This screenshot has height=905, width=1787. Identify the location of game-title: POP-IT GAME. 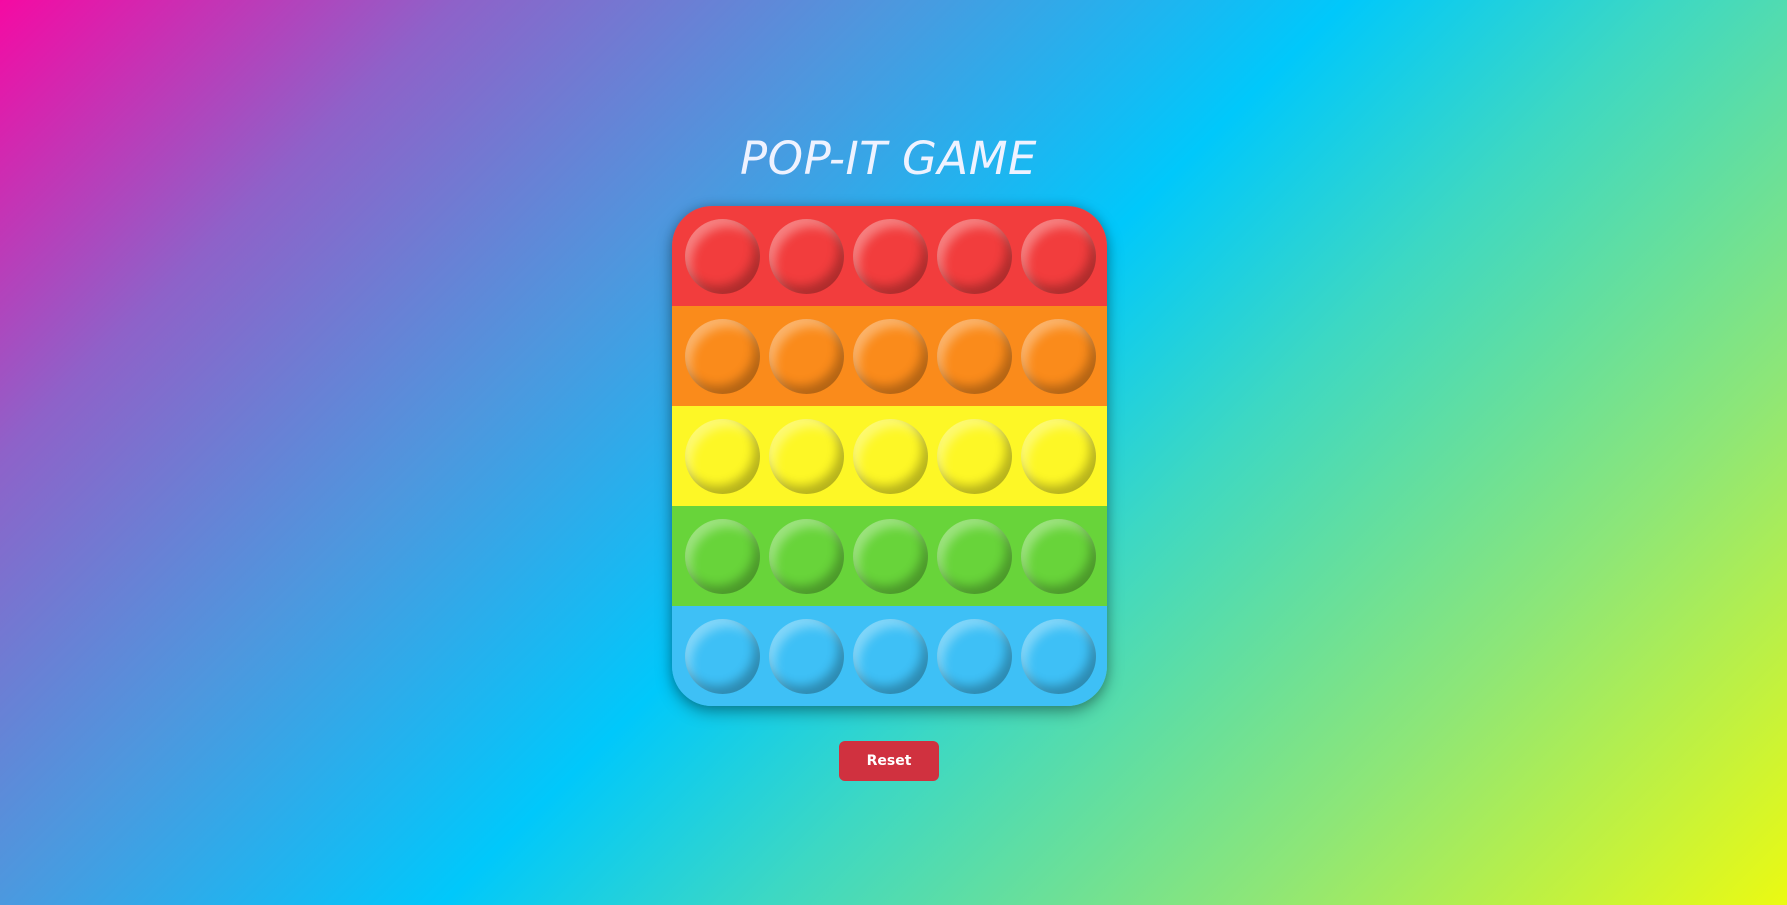
(888, 158).